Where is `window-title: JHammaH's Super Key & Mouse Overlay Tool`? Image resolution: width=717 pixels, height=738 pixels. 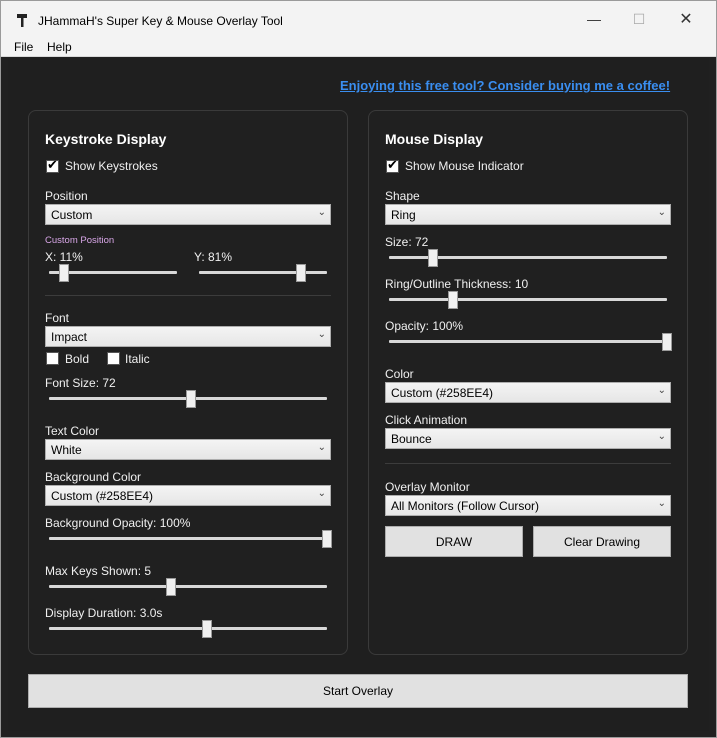 window-title: JHammaH's Super Key & Mouse Overlay Tool is located at coordinates (160, 21).